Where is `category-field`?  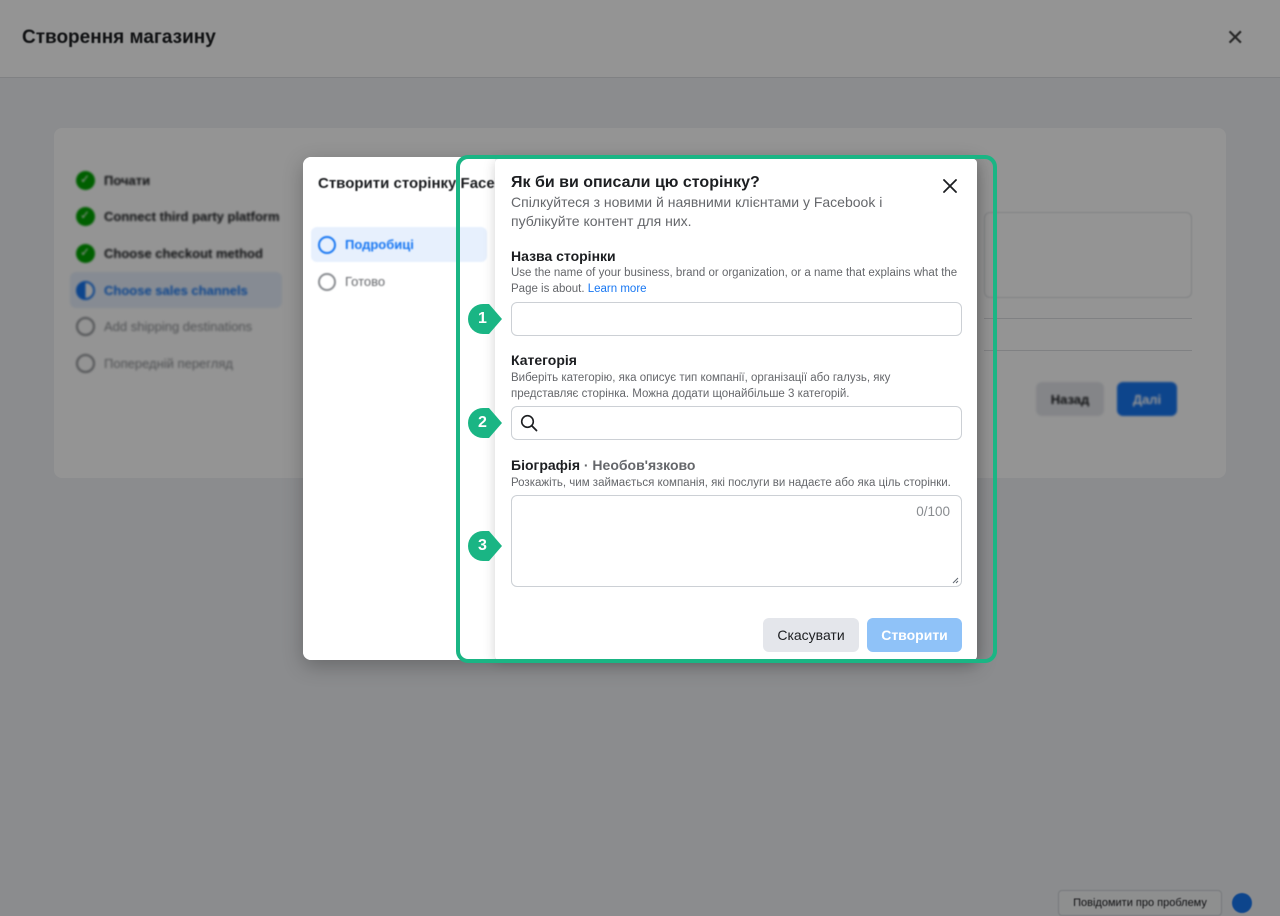
category-field is located at coordinates (736, 423).